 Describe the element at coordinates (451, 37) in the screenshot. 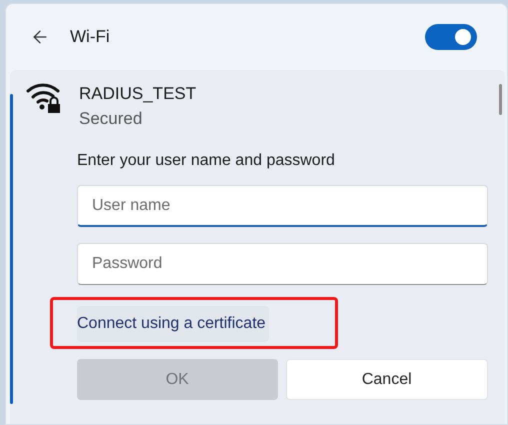

I see `wifi-toggle` at that location.